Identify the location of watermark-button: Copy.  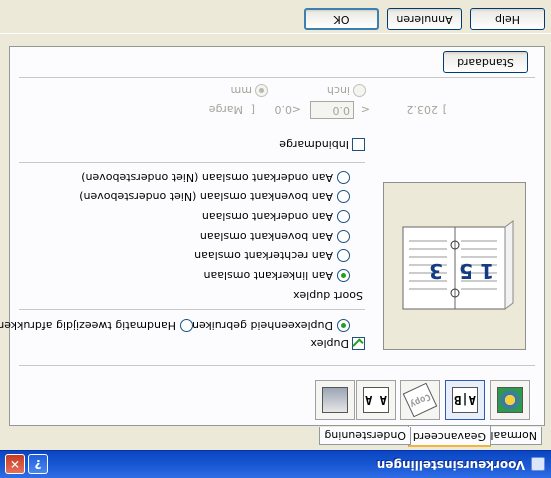
(420, 400).